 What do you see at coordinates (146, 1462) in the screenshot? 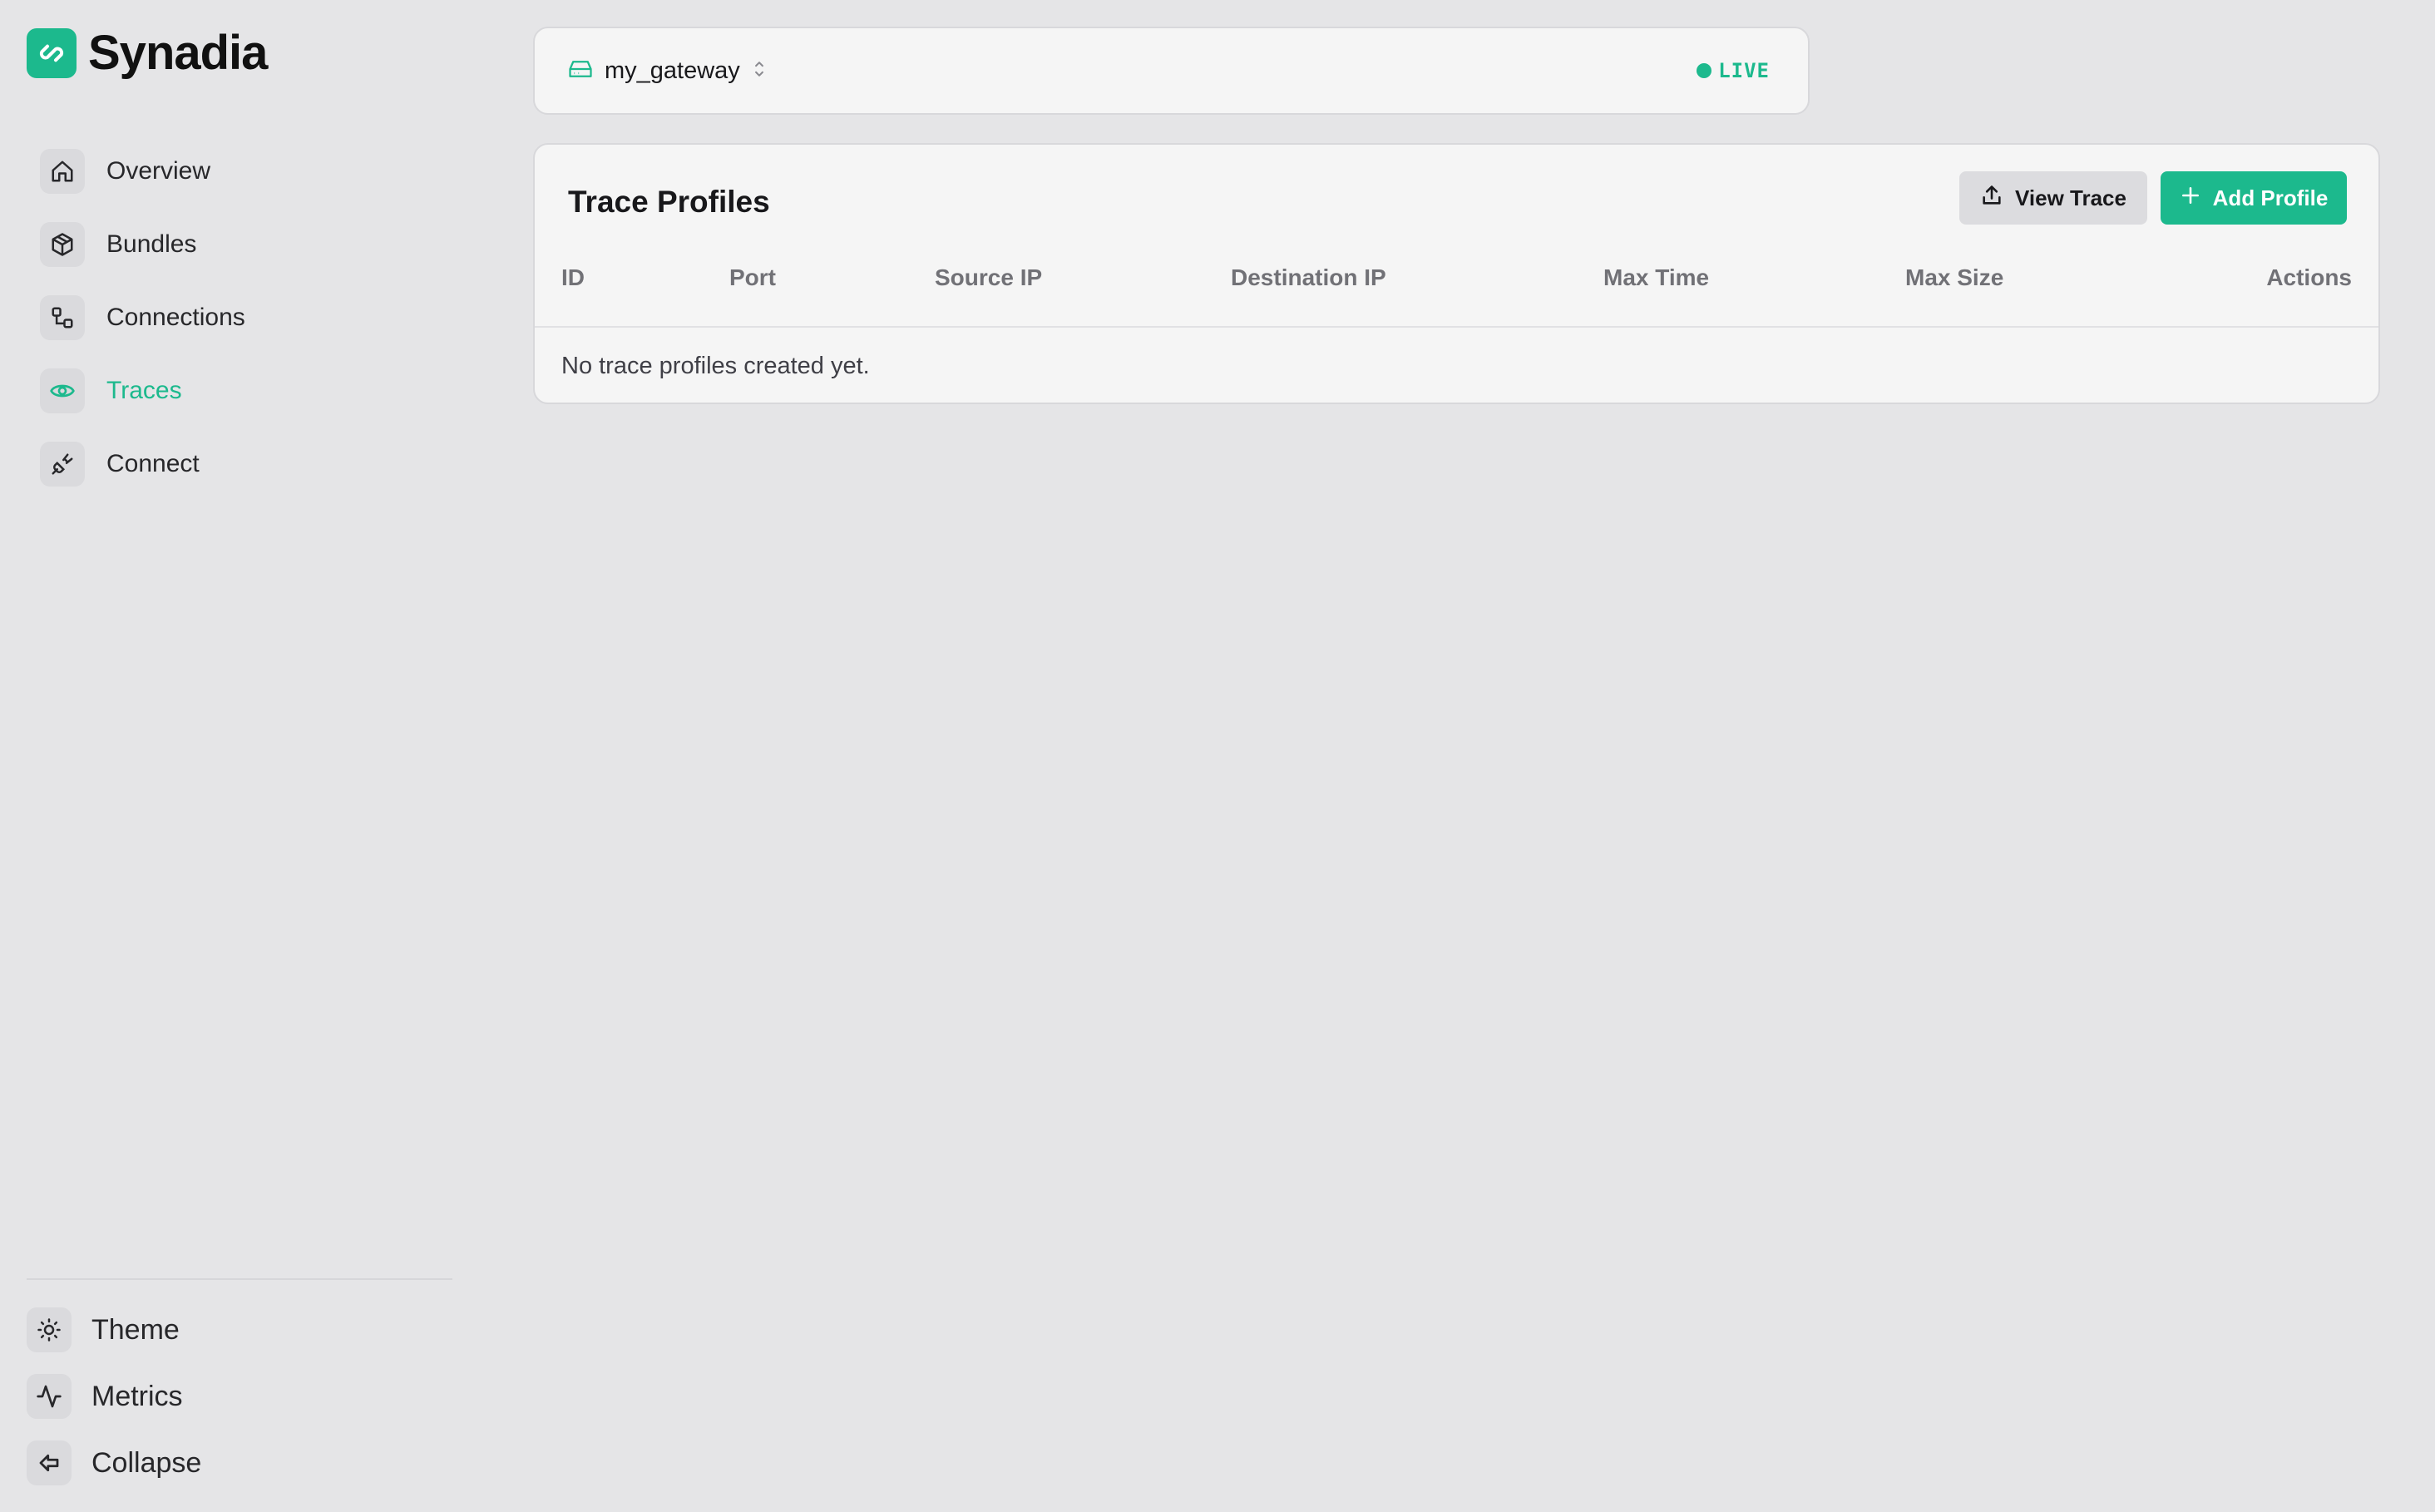
I see `collapse-label: Collapse` at bounding box center [146, 1462].